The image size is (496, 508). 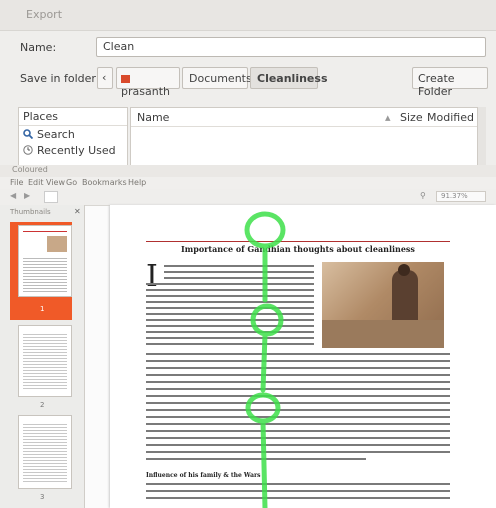 What do you see at coordinates (291, 47) in the screenshot?
I see `name-input: Clean` at bounding box center [291, 47].